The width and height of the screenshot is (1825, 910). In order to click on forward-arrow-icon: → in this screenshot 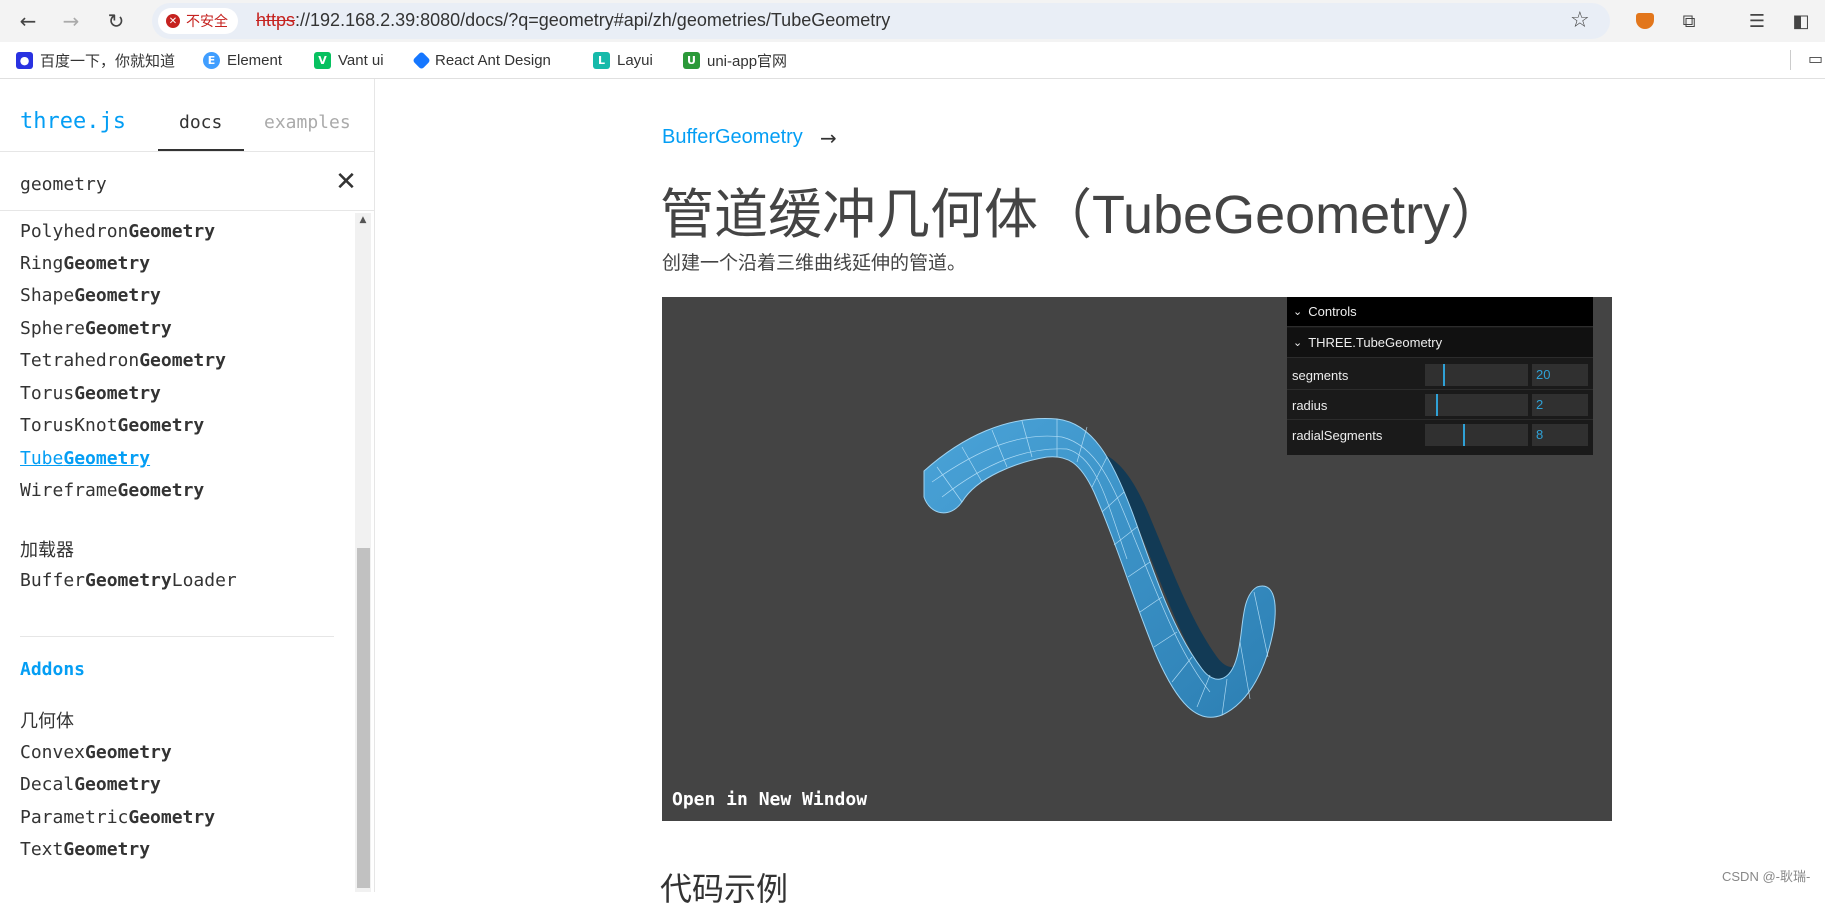, I will do `click(71, 21)`.